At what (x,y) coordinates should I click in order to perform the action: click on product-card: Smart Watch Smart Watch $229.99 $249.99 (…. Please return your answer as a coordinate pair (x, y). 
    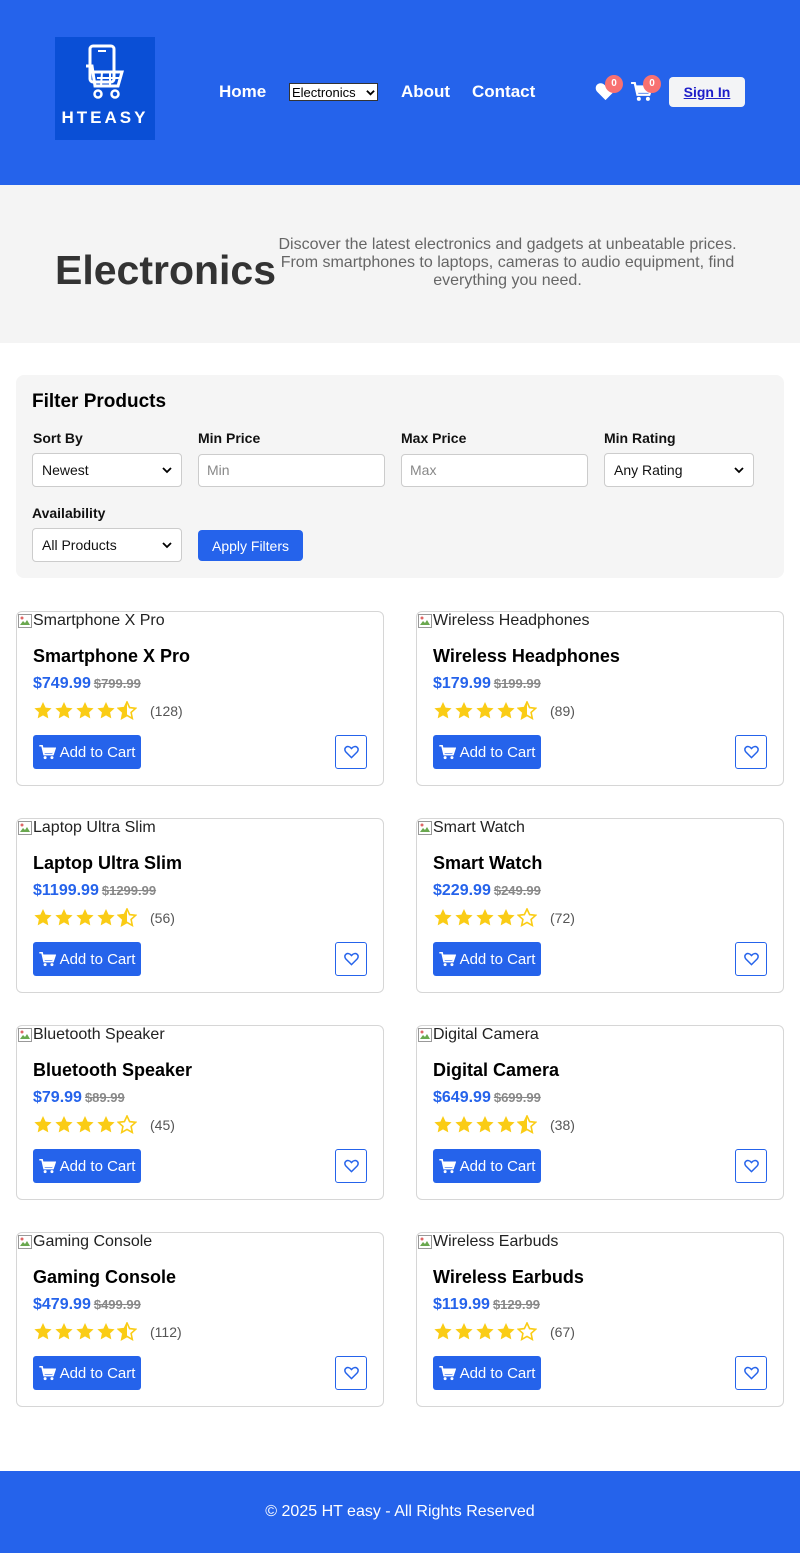
    Looking at the image, I should click on (600, 905).